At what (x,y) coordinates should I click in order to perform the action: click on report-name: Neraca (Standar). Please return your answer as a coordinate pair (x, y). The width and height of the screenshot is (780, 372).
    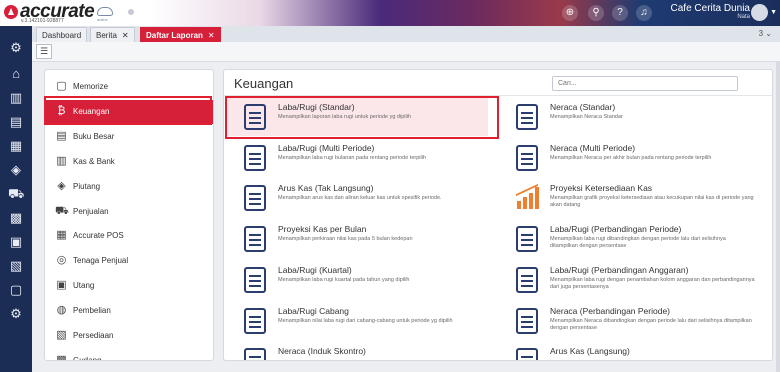
    Looking at the image, I should click on (583, 107).